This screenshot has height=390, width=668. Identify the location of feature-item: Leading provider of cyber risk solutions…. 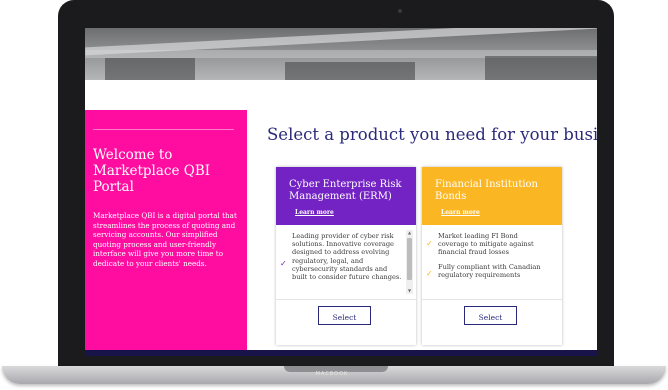
(347, 257).